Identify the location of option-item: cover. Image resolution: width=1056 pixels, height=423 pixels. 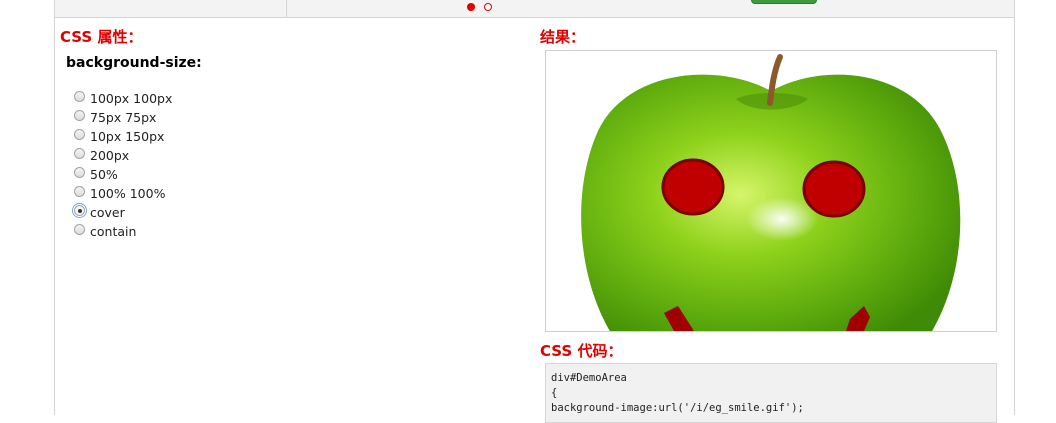
(122, 212).